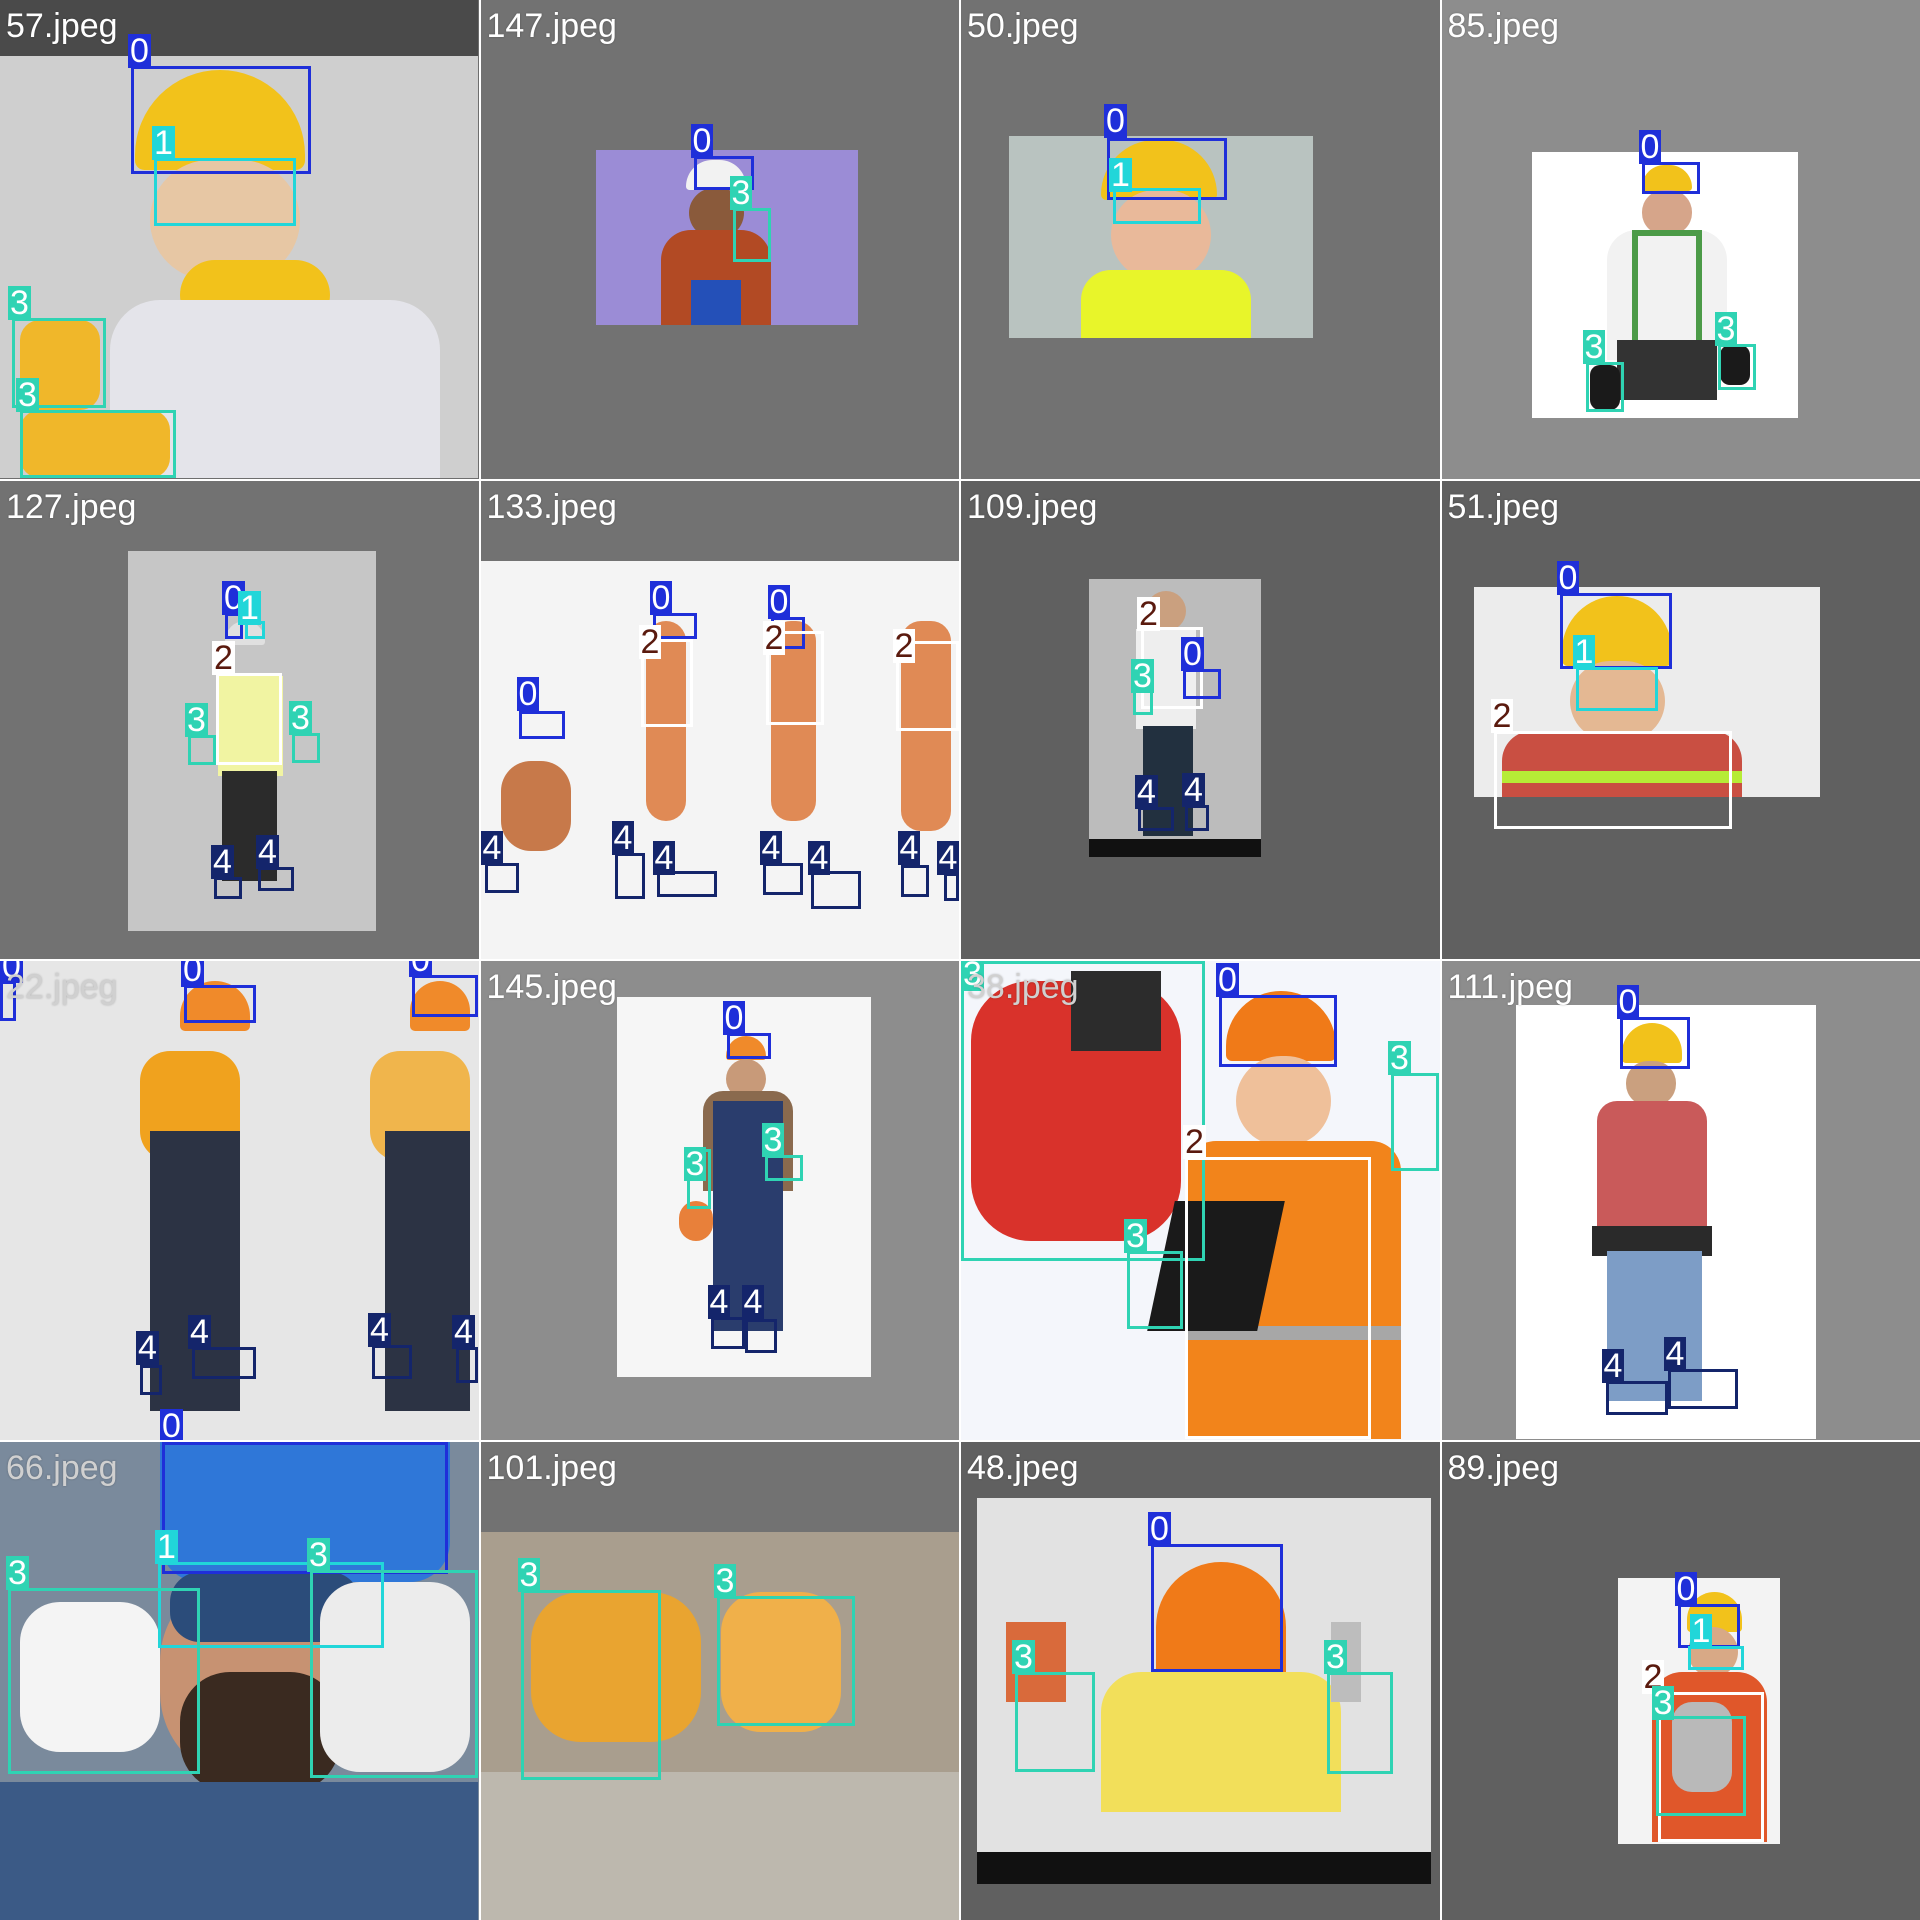 This screenshot has height=1920, width=1920. What do you see at coordinates (239, 719) in the screenshot?
I see `tile-127: 127.jpeg 0 1 2 3 3 4 4` at bounding box center [239, 719].